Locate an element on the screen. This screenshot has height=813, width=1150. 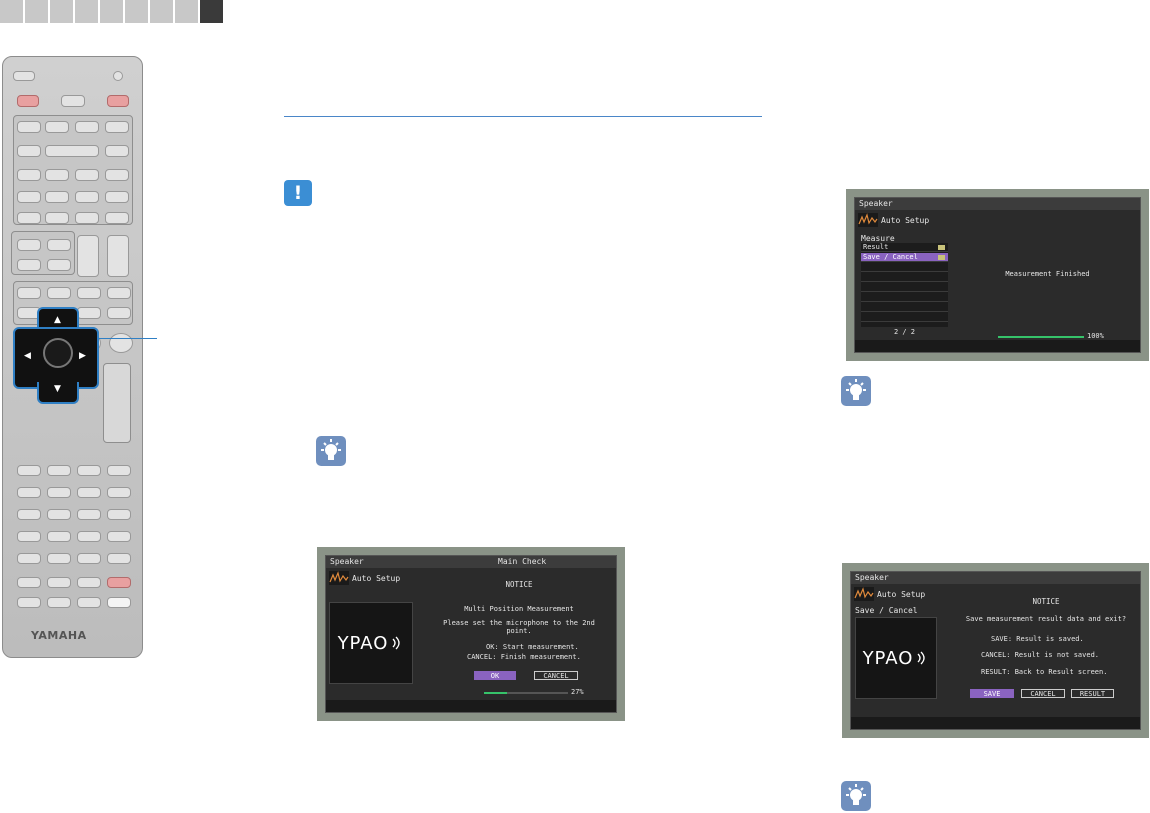
chapter-tab-active is located at coordinates (211, 11).